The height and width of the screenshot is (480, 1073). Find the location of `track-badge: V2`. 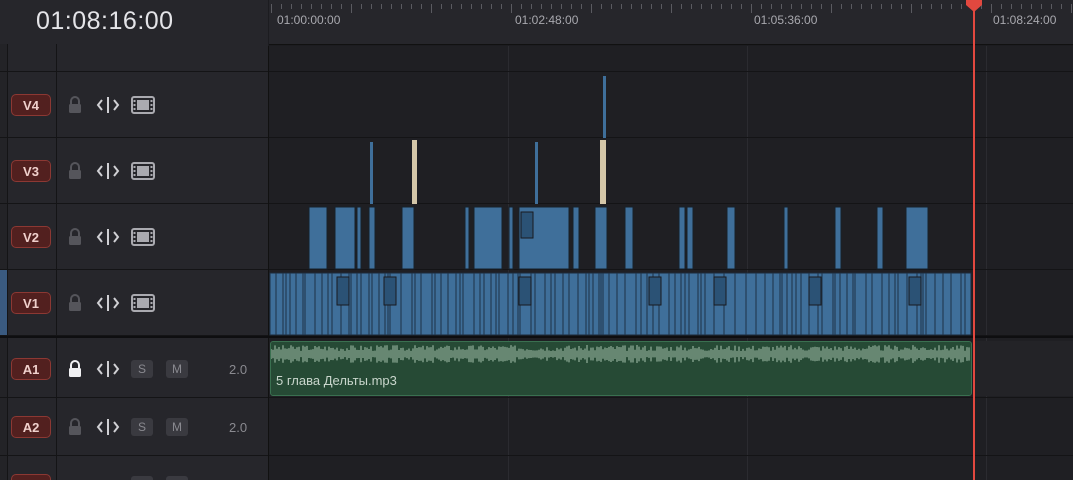

track-badge: V2 is located at coordinates (31, 237).